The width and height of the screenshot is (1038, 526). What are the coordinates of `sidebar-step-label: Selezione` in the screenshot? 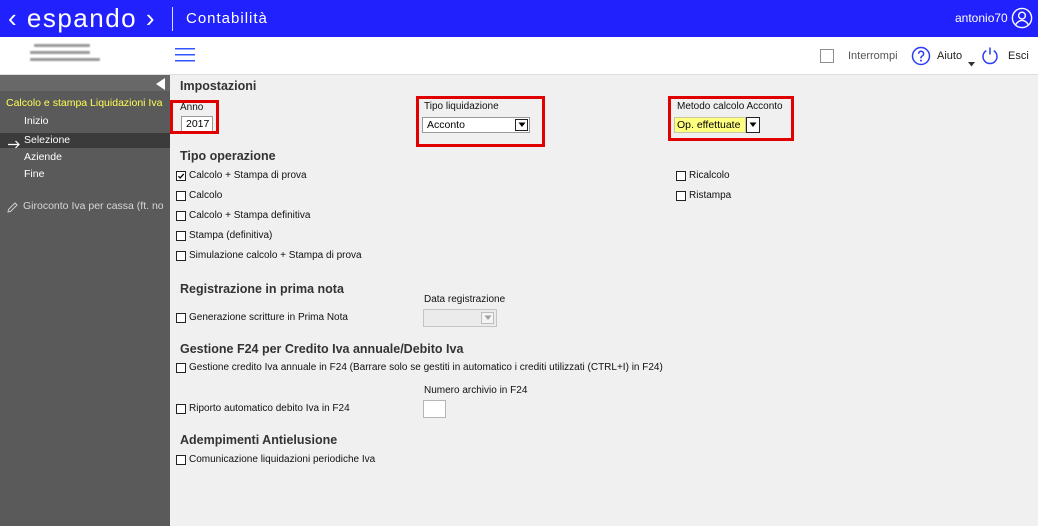 It's located at (47, 140).